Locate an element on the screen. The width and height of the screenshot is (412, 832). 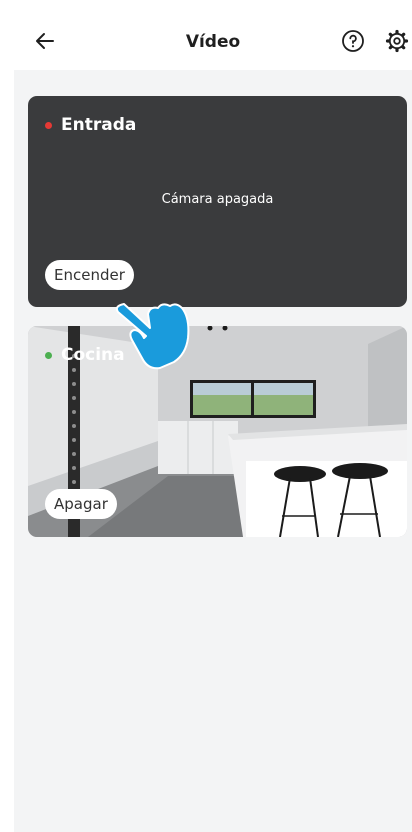
camera-label: Entrada is located at coordinates (90, 125).